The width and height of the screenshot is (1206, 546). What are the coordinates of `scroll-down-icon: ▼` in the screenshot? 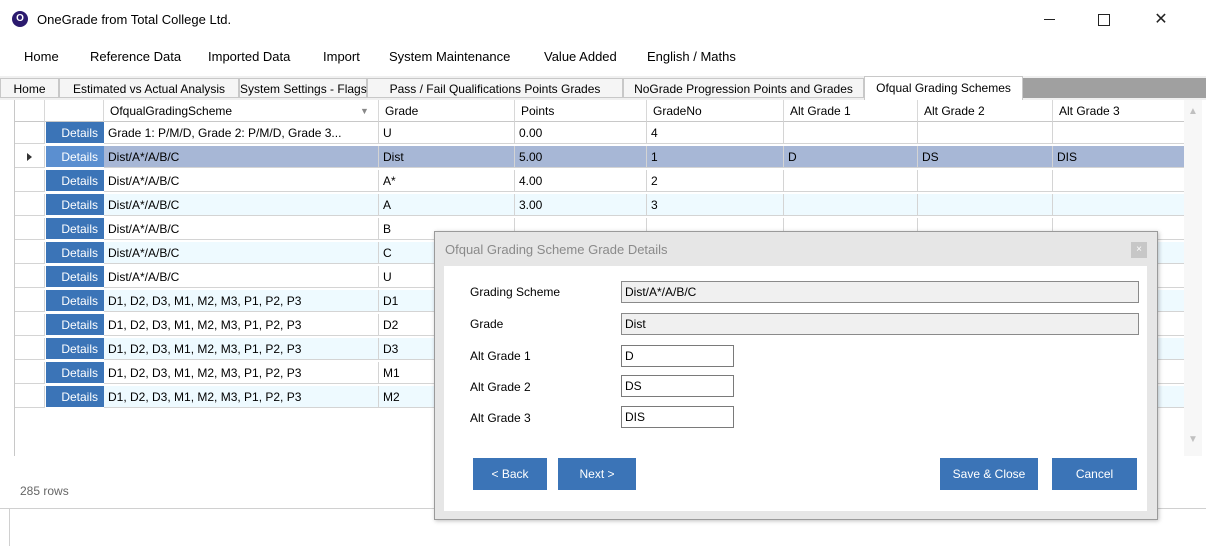 It's located at (1193, 439).